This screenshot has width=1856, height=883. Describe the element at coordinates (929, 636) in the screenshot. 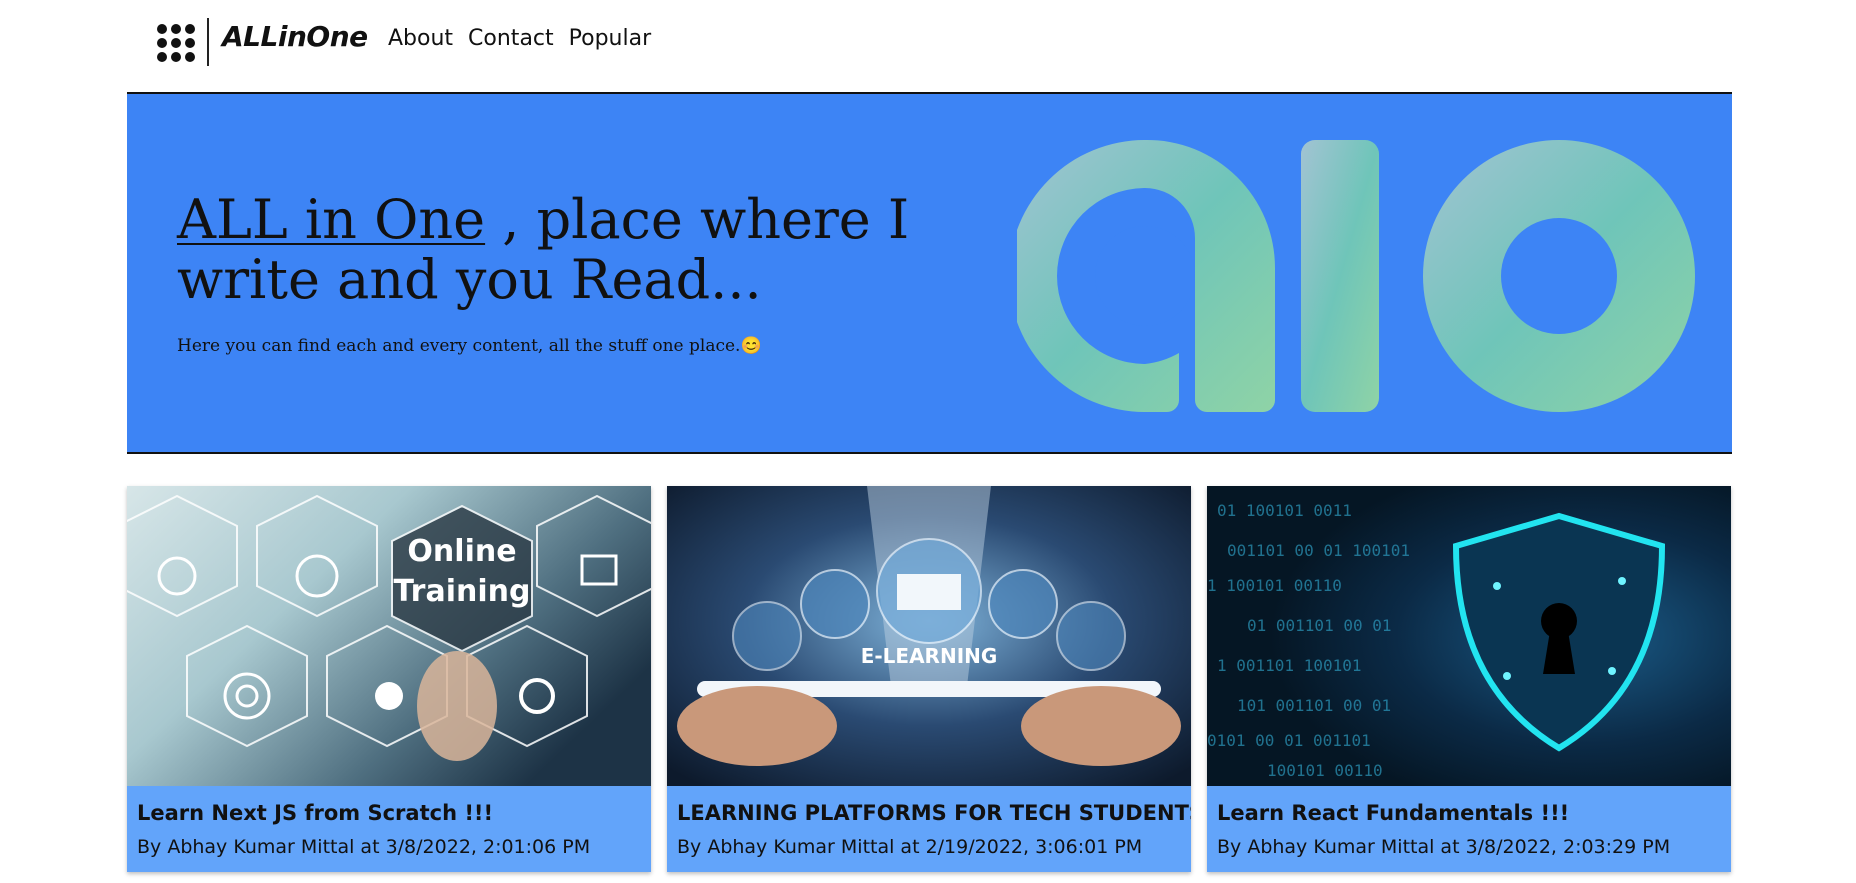

I see `e-learning-image: E-LEARNING` at that location.